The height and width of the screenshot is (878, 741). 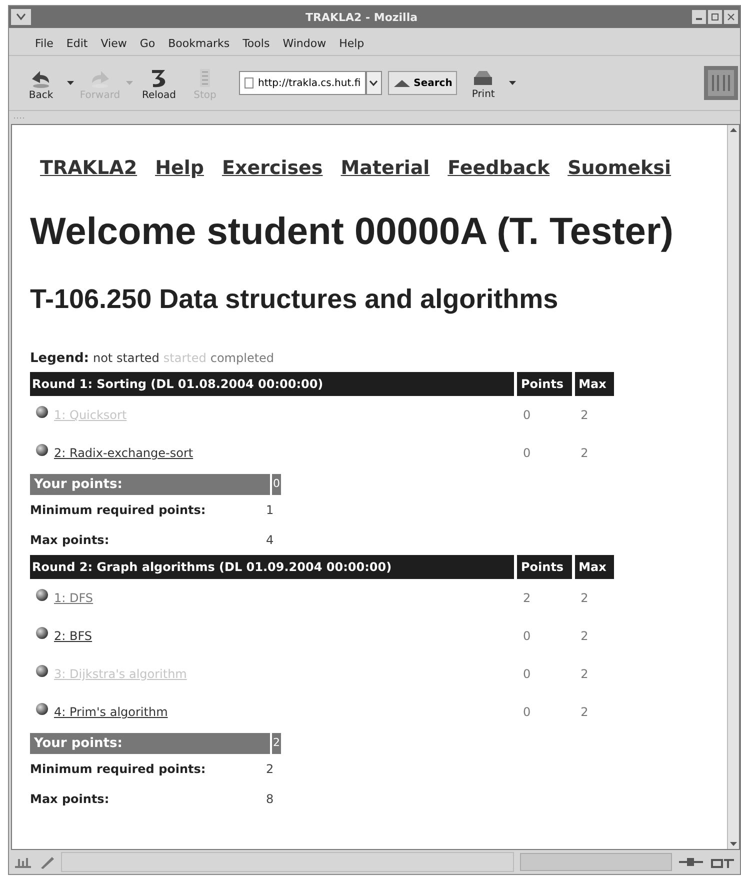 I want to click on caret-icon, so click(x=21, y=17).